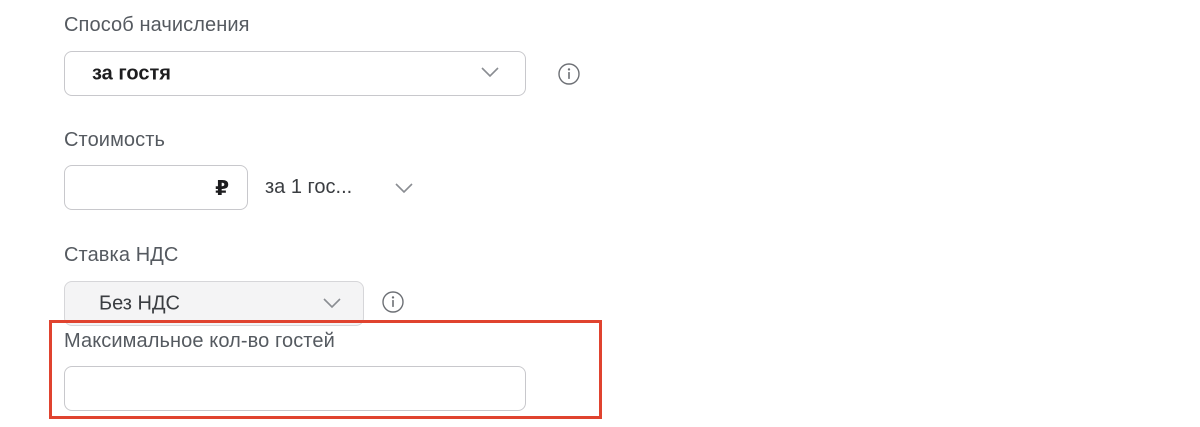 This screenshot has height=427, width=1200. I want to click on accrual-method-select: за гостя, so click(295, 73).